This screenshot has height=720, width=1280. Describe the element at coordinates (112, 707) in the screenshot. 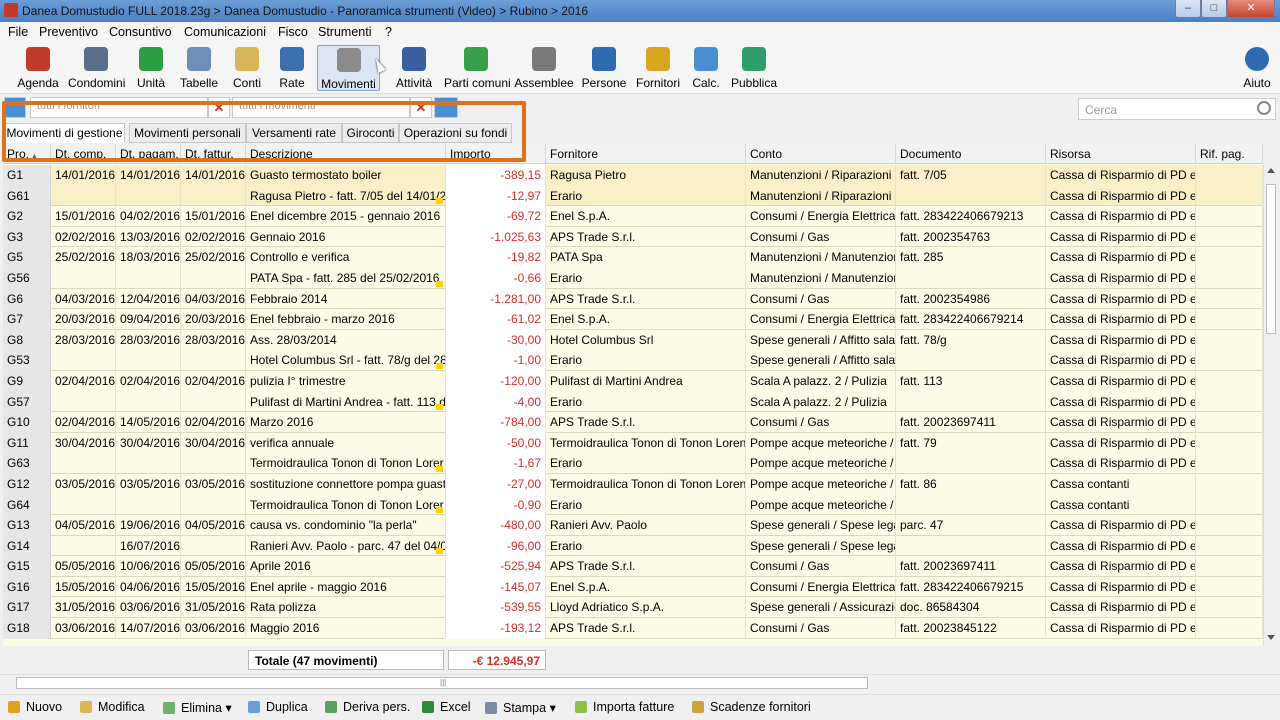

I see `modifica-button: Modifica` at that location.